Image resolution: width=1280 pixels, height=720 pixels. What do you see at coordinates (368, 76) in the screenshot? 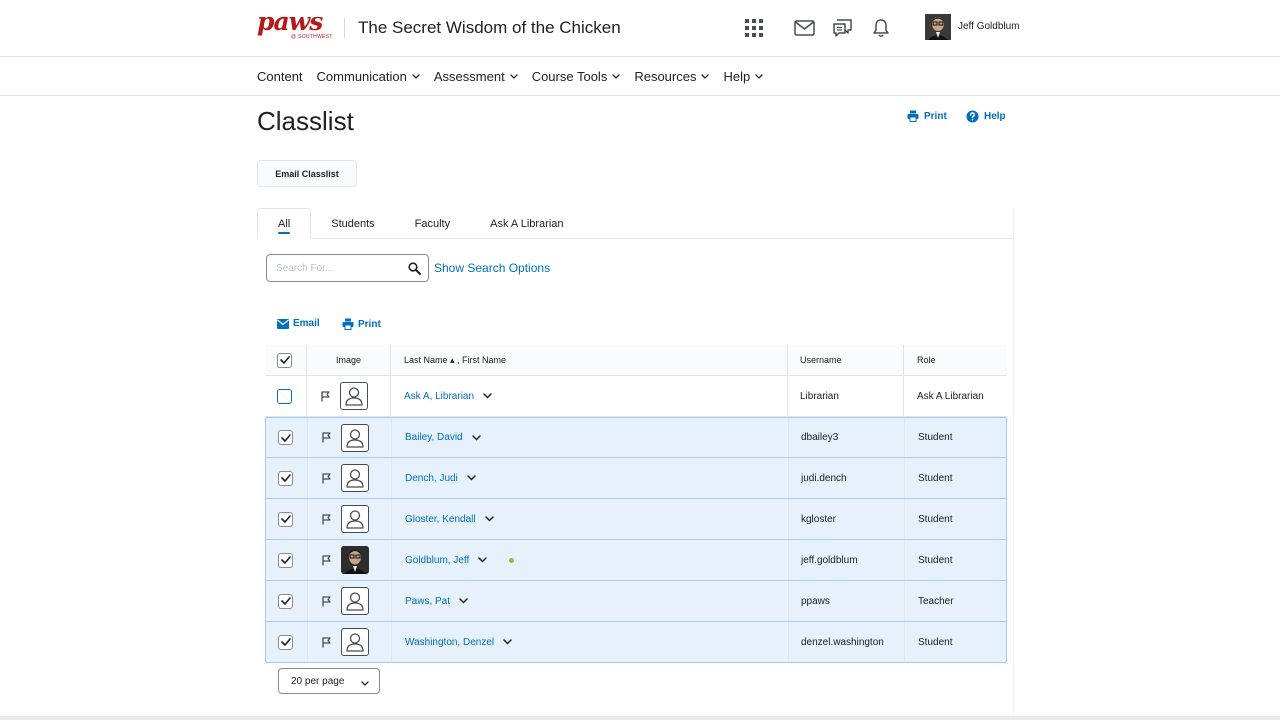
I see `nav-item-communication: Communication` at bounding box center [368, 76].